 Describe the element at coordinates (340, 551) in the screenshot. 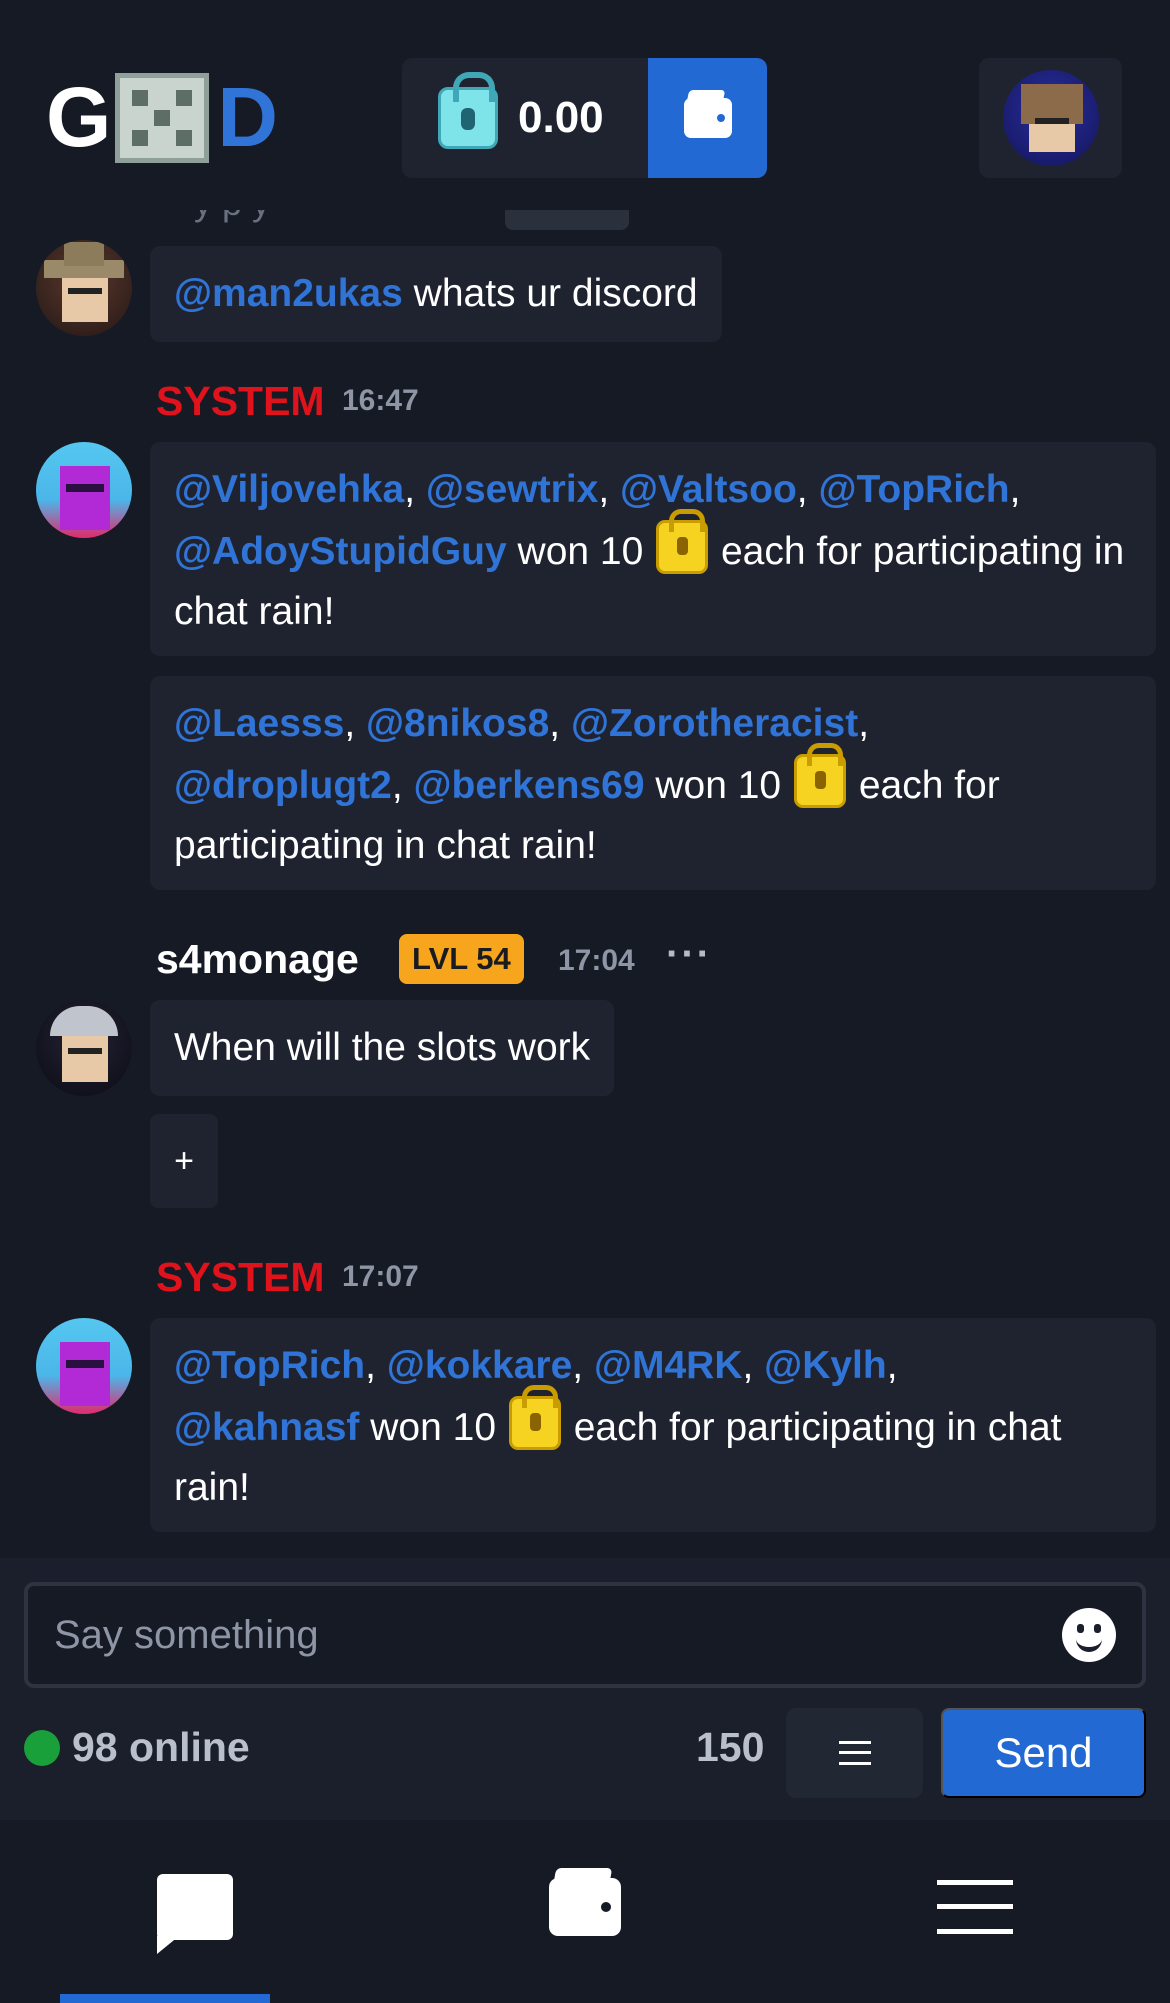

I see `mention: @AdoyStupidGuy` at that location.